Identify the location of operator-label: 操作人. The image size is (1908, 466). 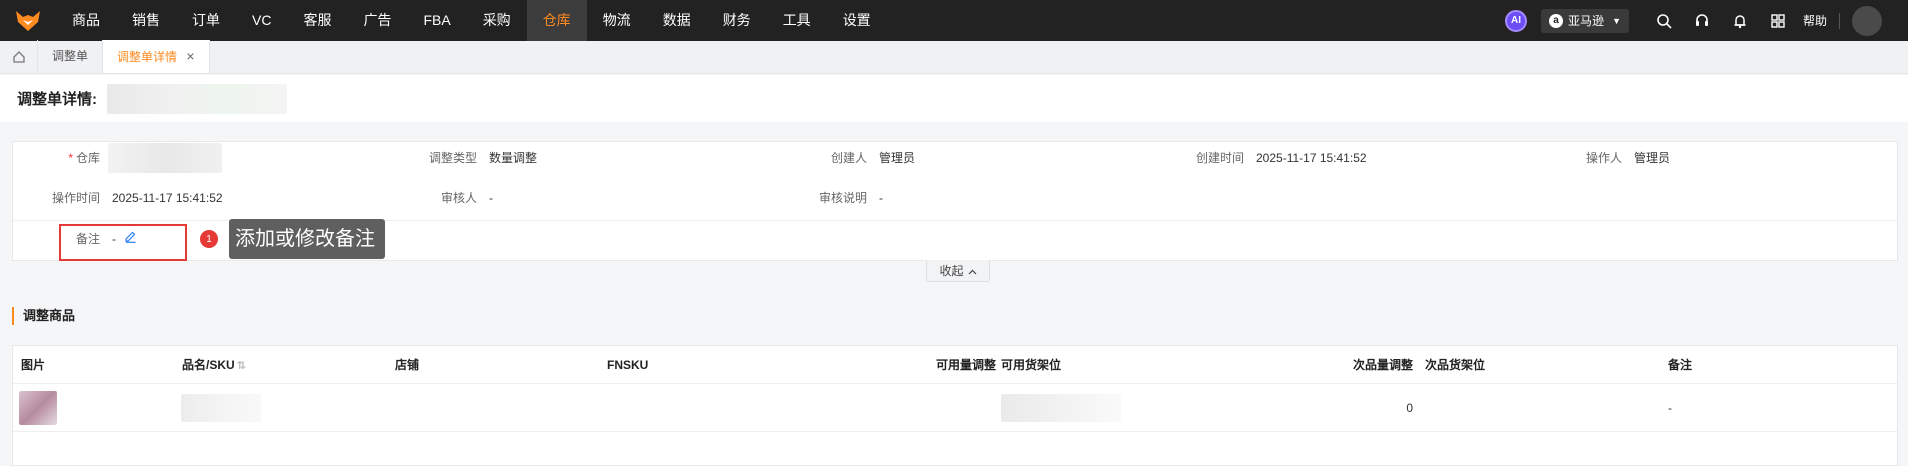
(1603, 158).